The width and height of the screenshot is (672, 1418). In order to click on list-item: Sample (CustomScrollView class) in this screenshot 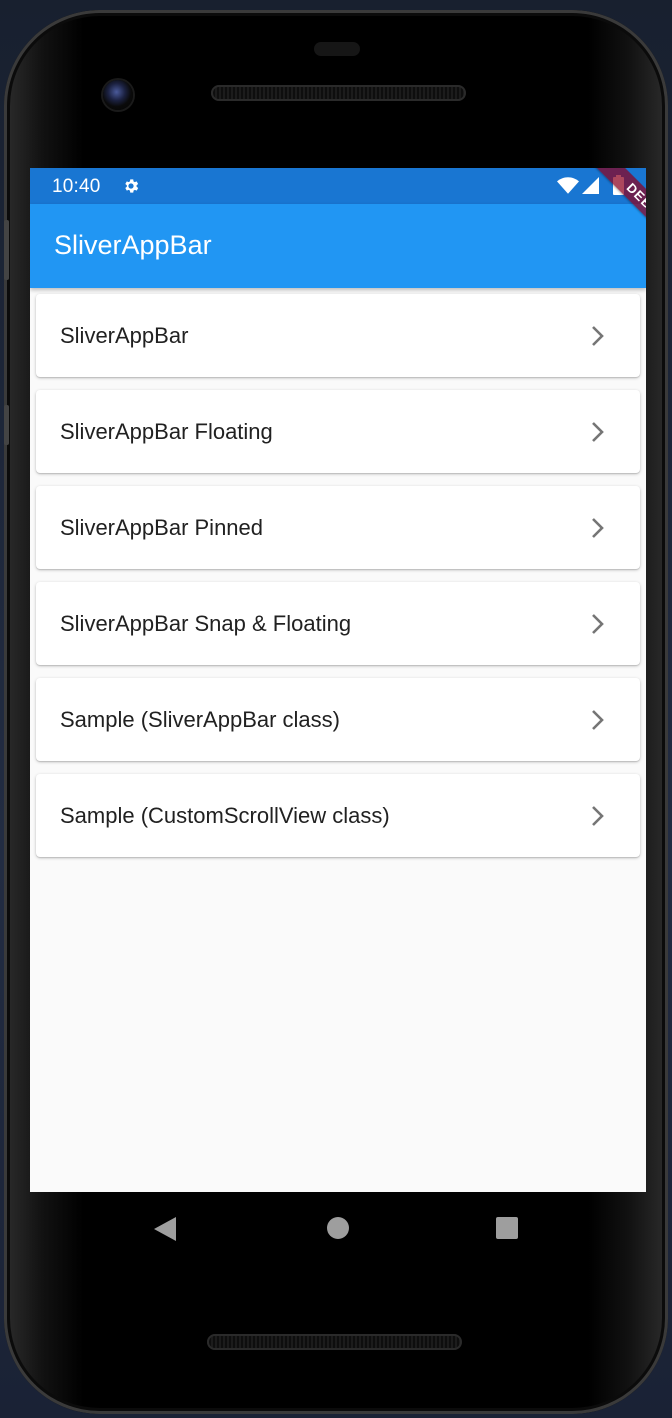, I will do `click(338, 815)`.